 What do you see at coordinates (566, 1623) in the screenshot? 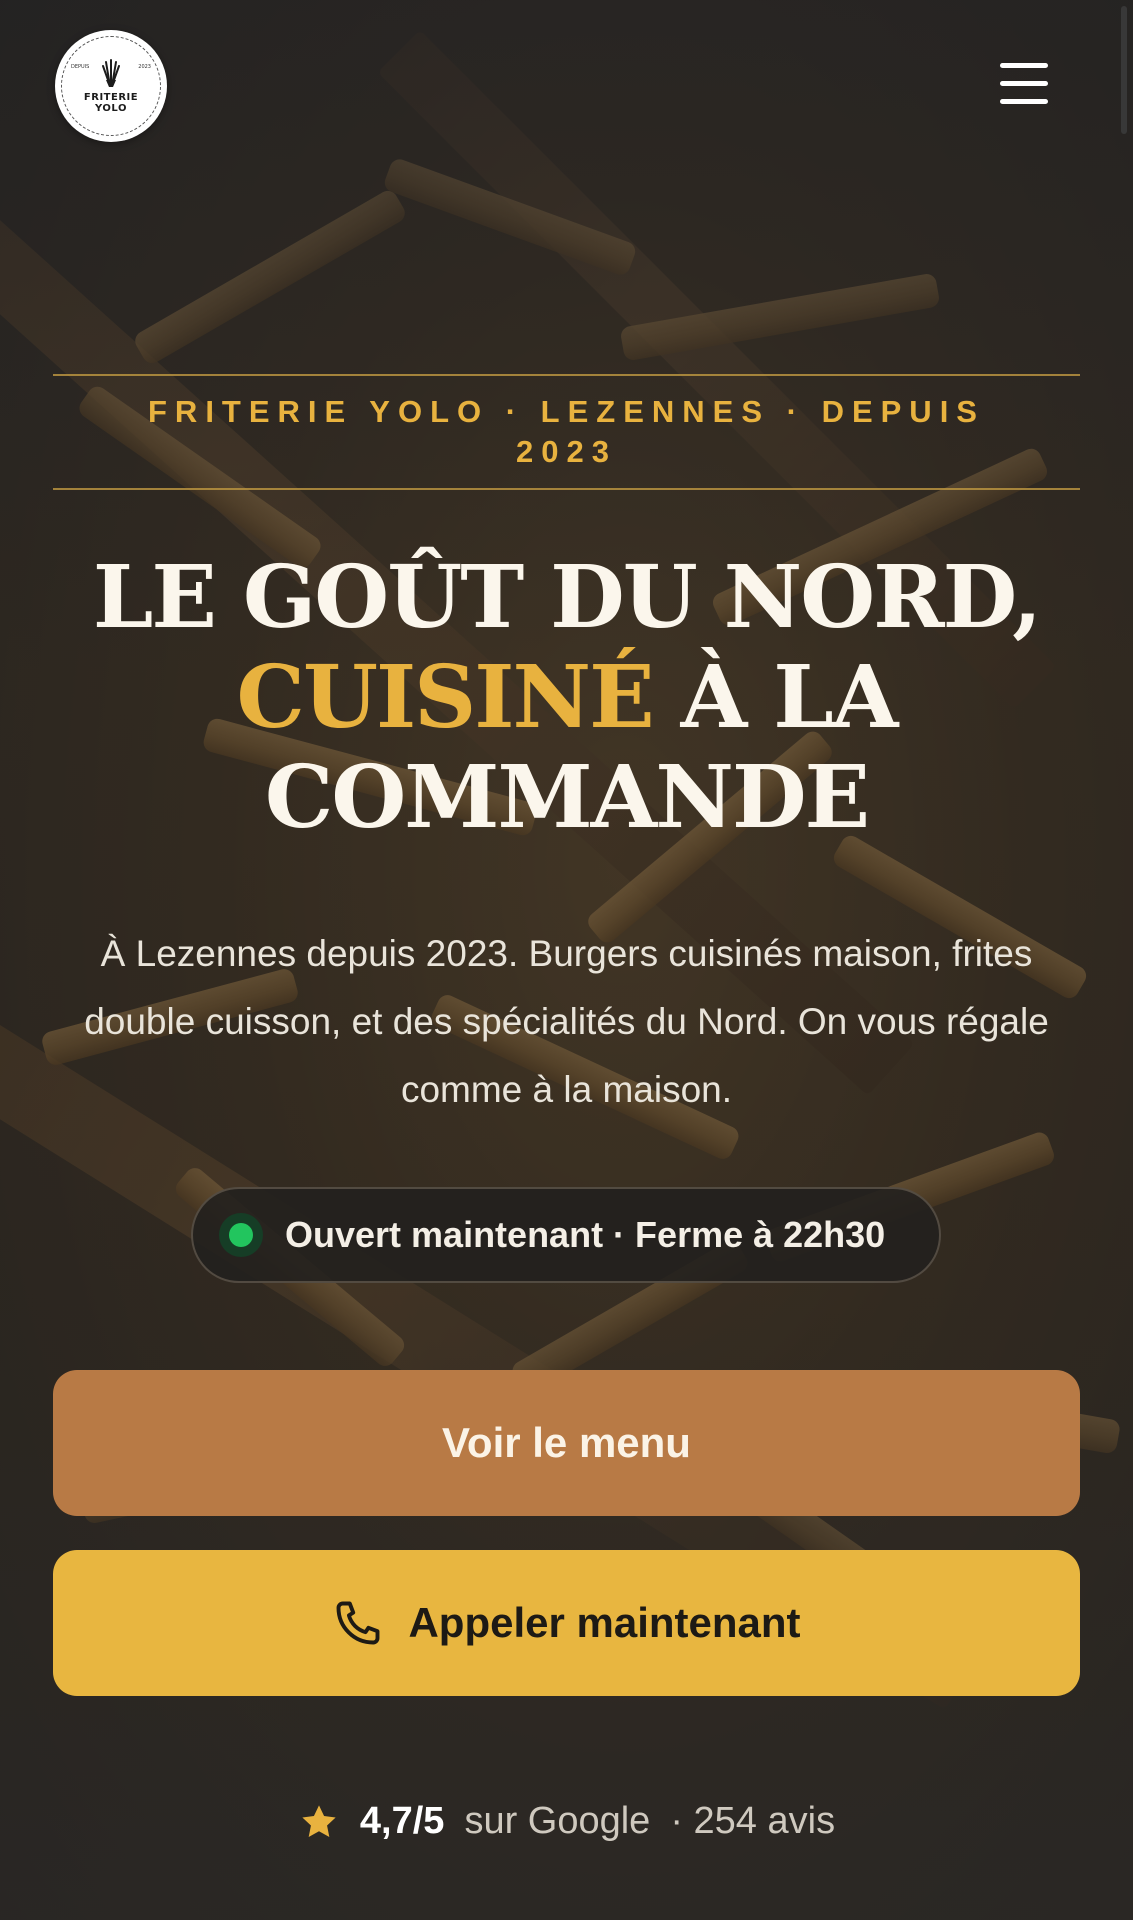
I see `call-now-button: Appeler maintenant` at bounding box center [566, 1623].